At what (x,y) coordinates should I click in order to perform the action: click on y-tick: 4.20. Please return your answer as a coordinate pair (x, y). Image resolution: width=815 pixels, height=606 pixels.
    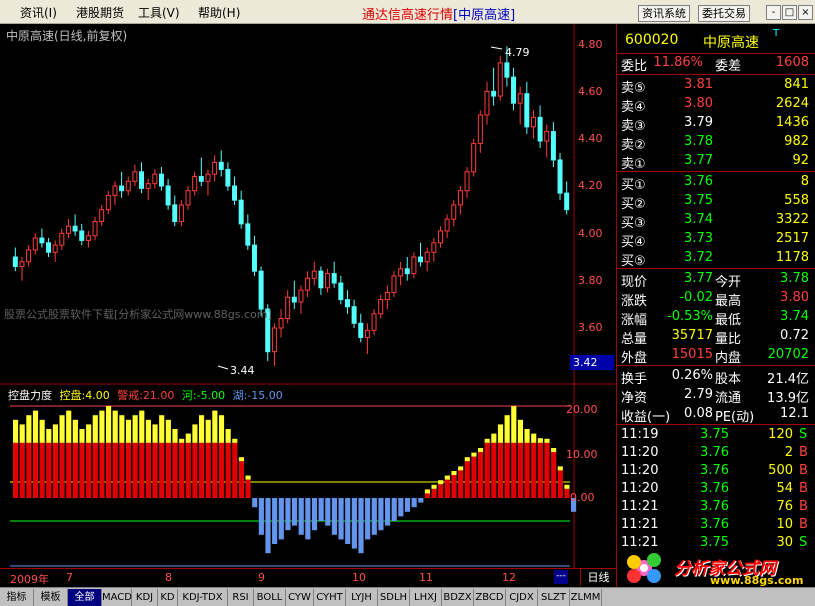
    Looking at the image, I should click on (590, 185).